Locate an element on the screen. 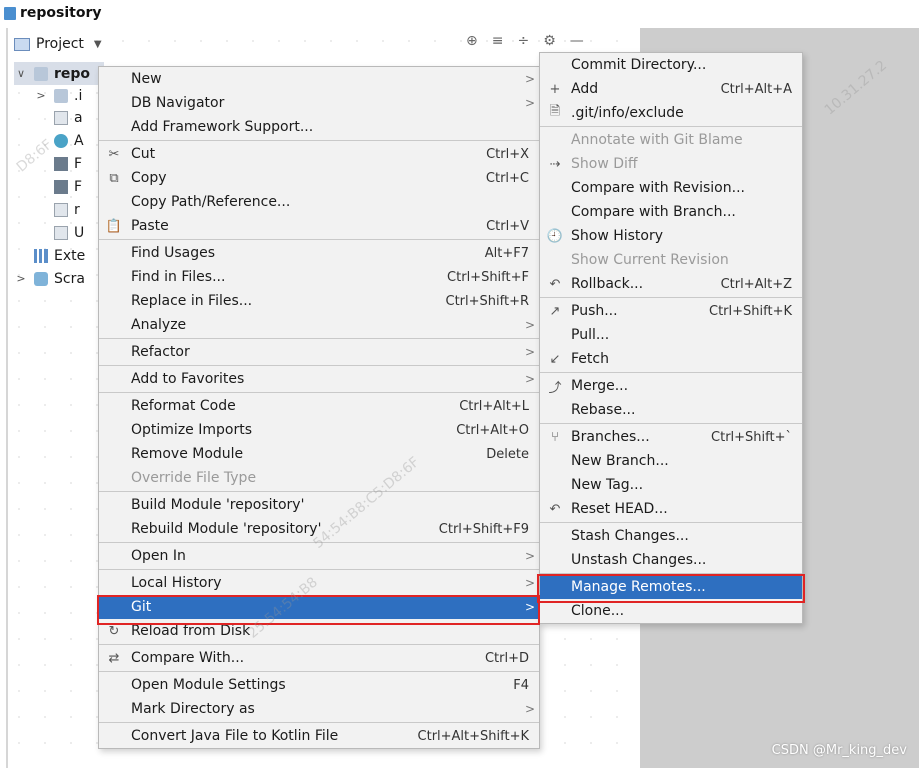  menu-item-open-module-settings: Open Module Settings F4 is located at coordinates (319, 685).